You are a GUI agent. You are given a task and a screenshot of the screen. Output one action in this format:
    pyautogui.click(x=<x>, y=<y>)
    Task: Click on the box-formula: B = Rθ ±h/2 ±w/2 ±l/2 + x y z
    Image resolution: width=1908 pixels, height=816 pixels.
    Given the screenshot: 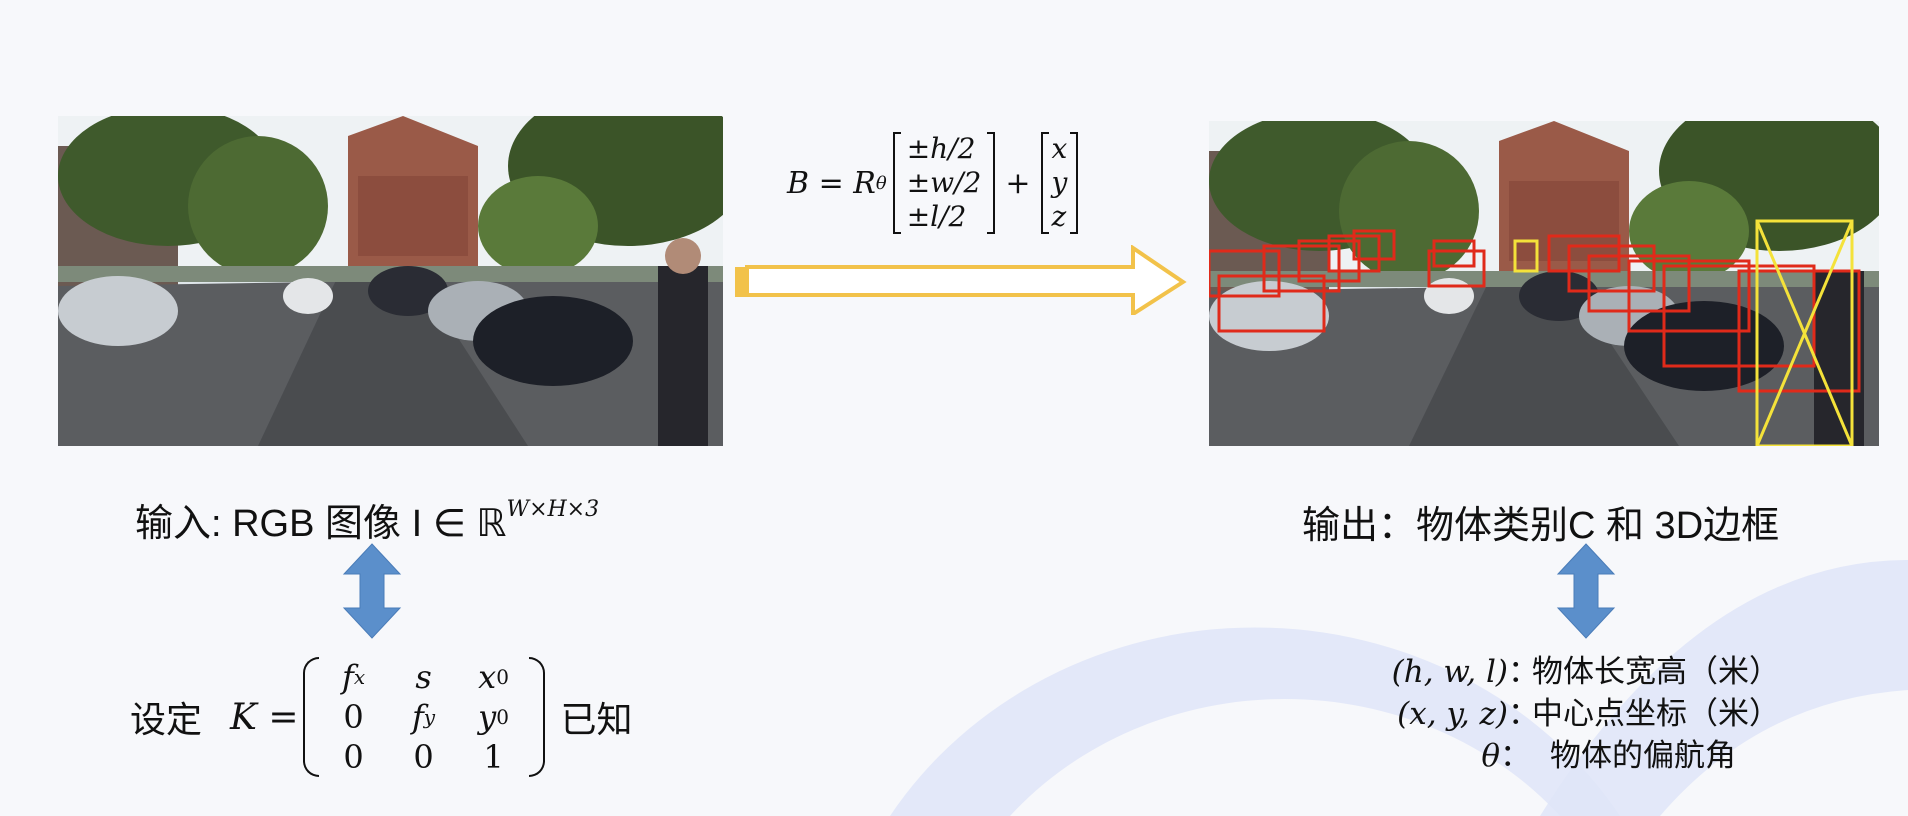 What is the action you would take?
    pyautogui.click(x=933, y=183)
    